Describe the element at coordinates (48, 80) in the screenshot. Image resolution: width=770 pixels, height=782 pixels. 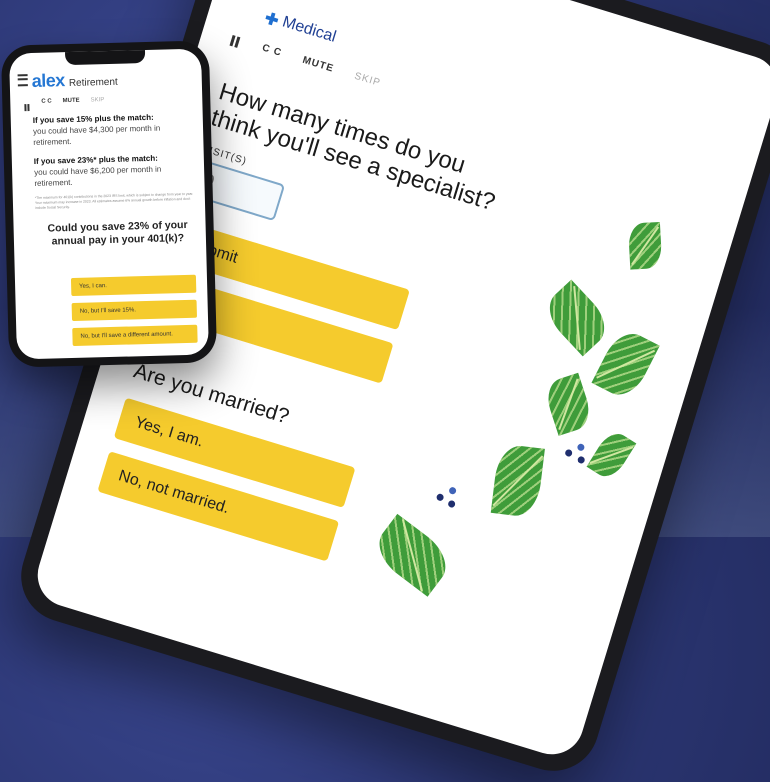
I see `alex-logo: alex` at that location.